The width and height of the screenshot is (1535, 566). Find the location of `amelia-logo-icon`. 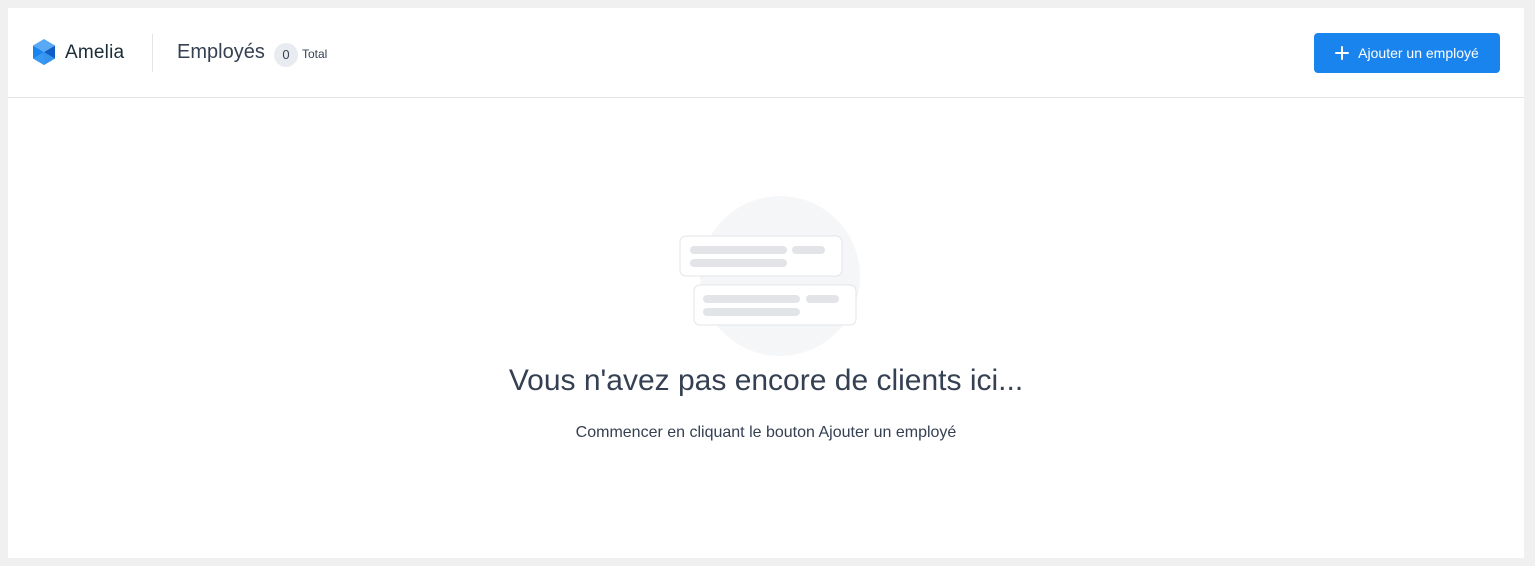

amelia-logo-icon is located at coordinates (44, 52).